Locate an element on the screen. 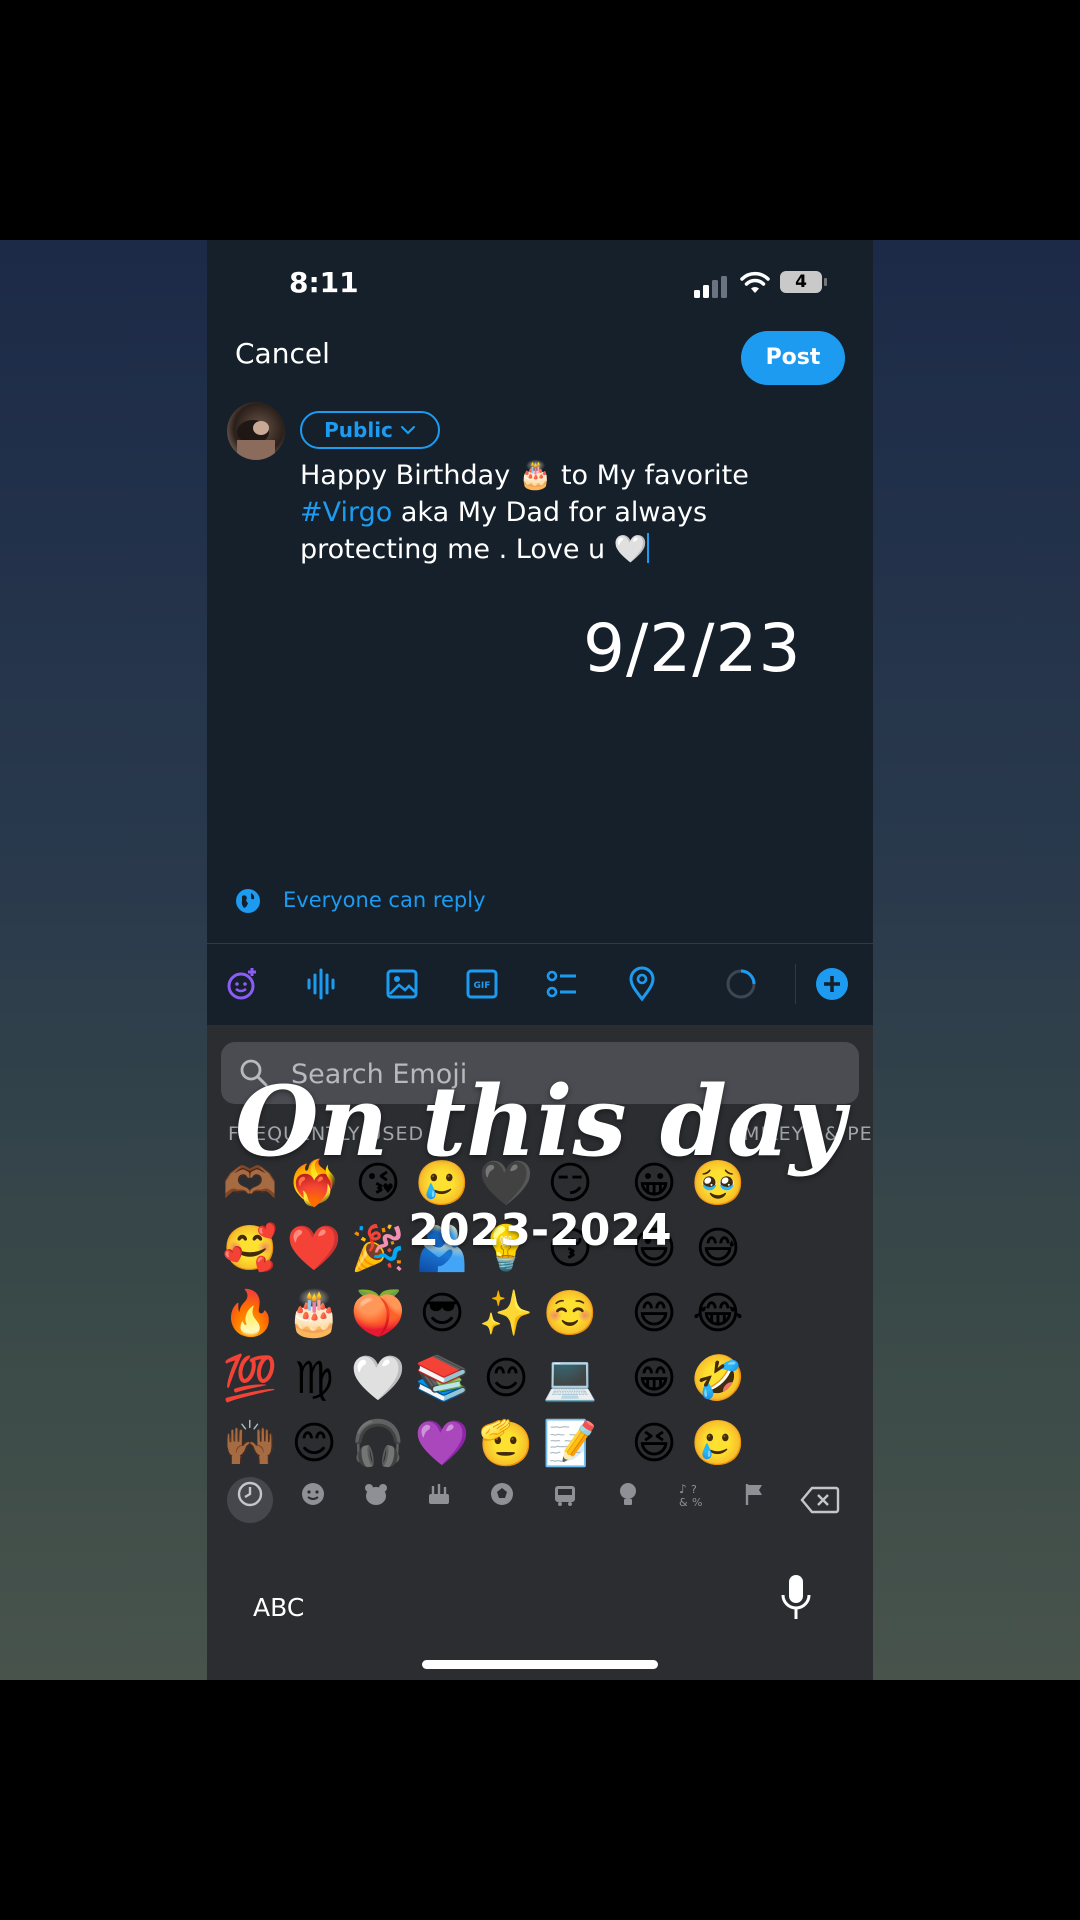  emoji-key: 😁 is located at coordinates (654, 1379).